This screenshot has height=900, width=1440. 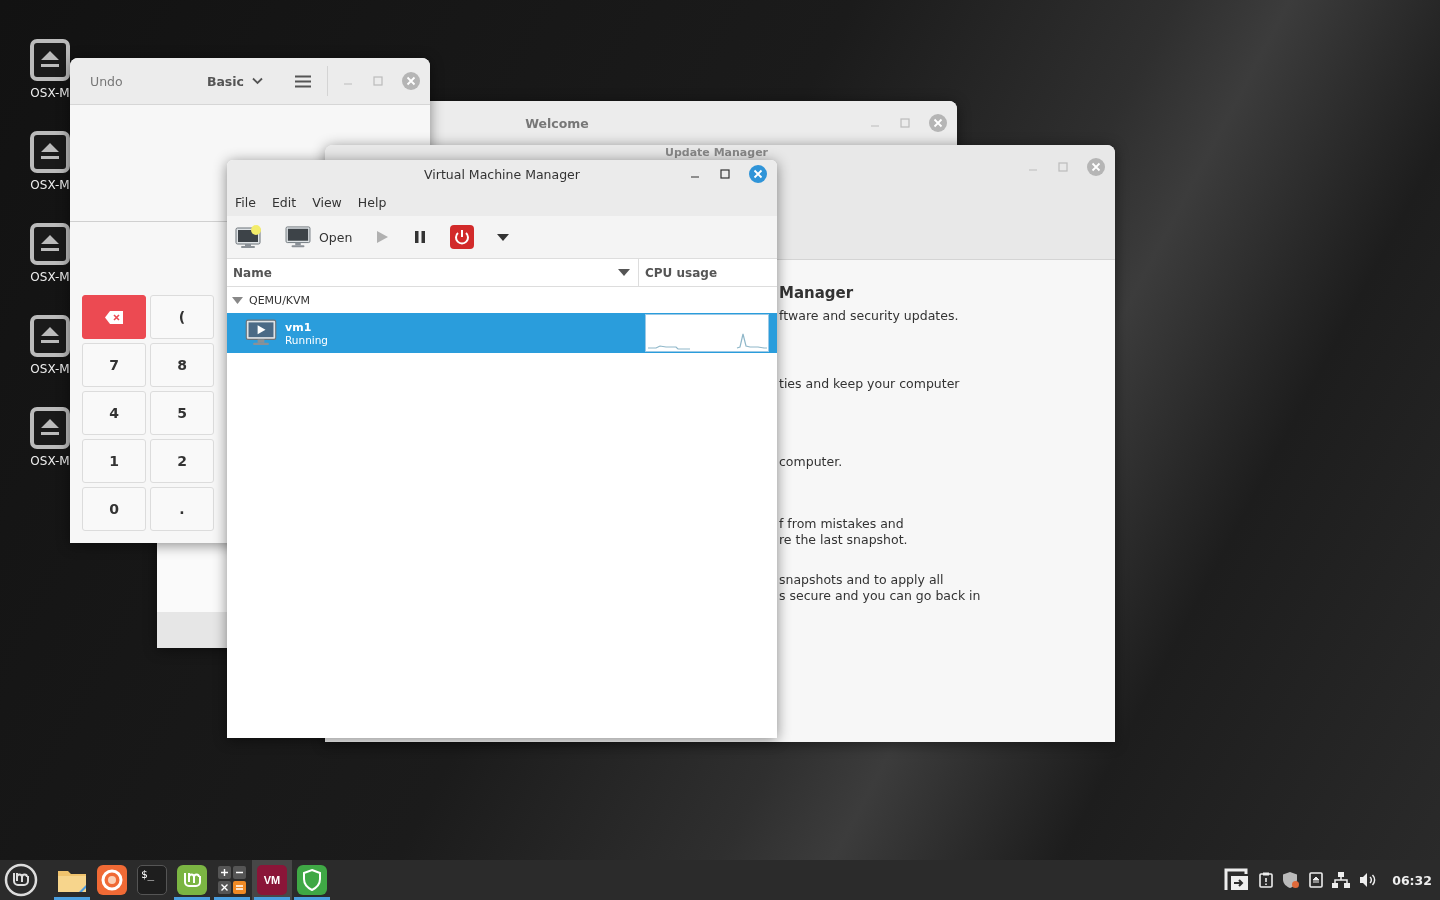 What do you see at coordinates (725, 174) in the screenshot?
I see `maximize-button` at bounding box center [725, 174].